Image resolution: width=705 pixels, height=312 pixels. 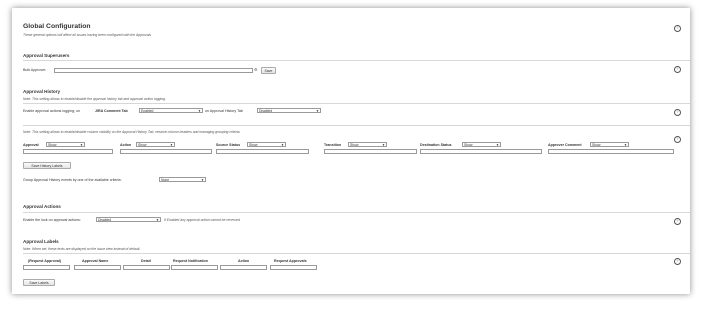 What do you see at coordinates (57, 26) in the screenshot?
I see `page-title: Global Configuration` at bounding box center [57, 26].